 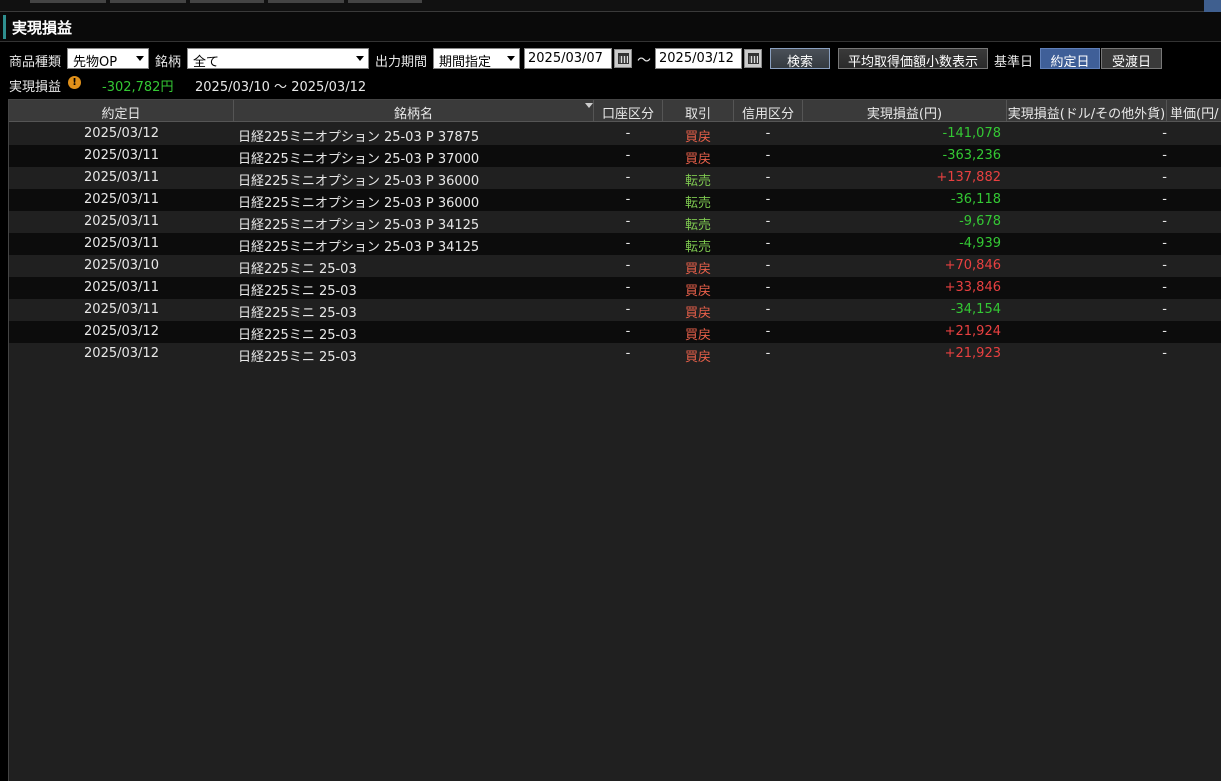 What do you see at coordinates (121, 111) in the screenshot?
I see `column-header-trade-date: 約定日` at bounding box center [121, 111].